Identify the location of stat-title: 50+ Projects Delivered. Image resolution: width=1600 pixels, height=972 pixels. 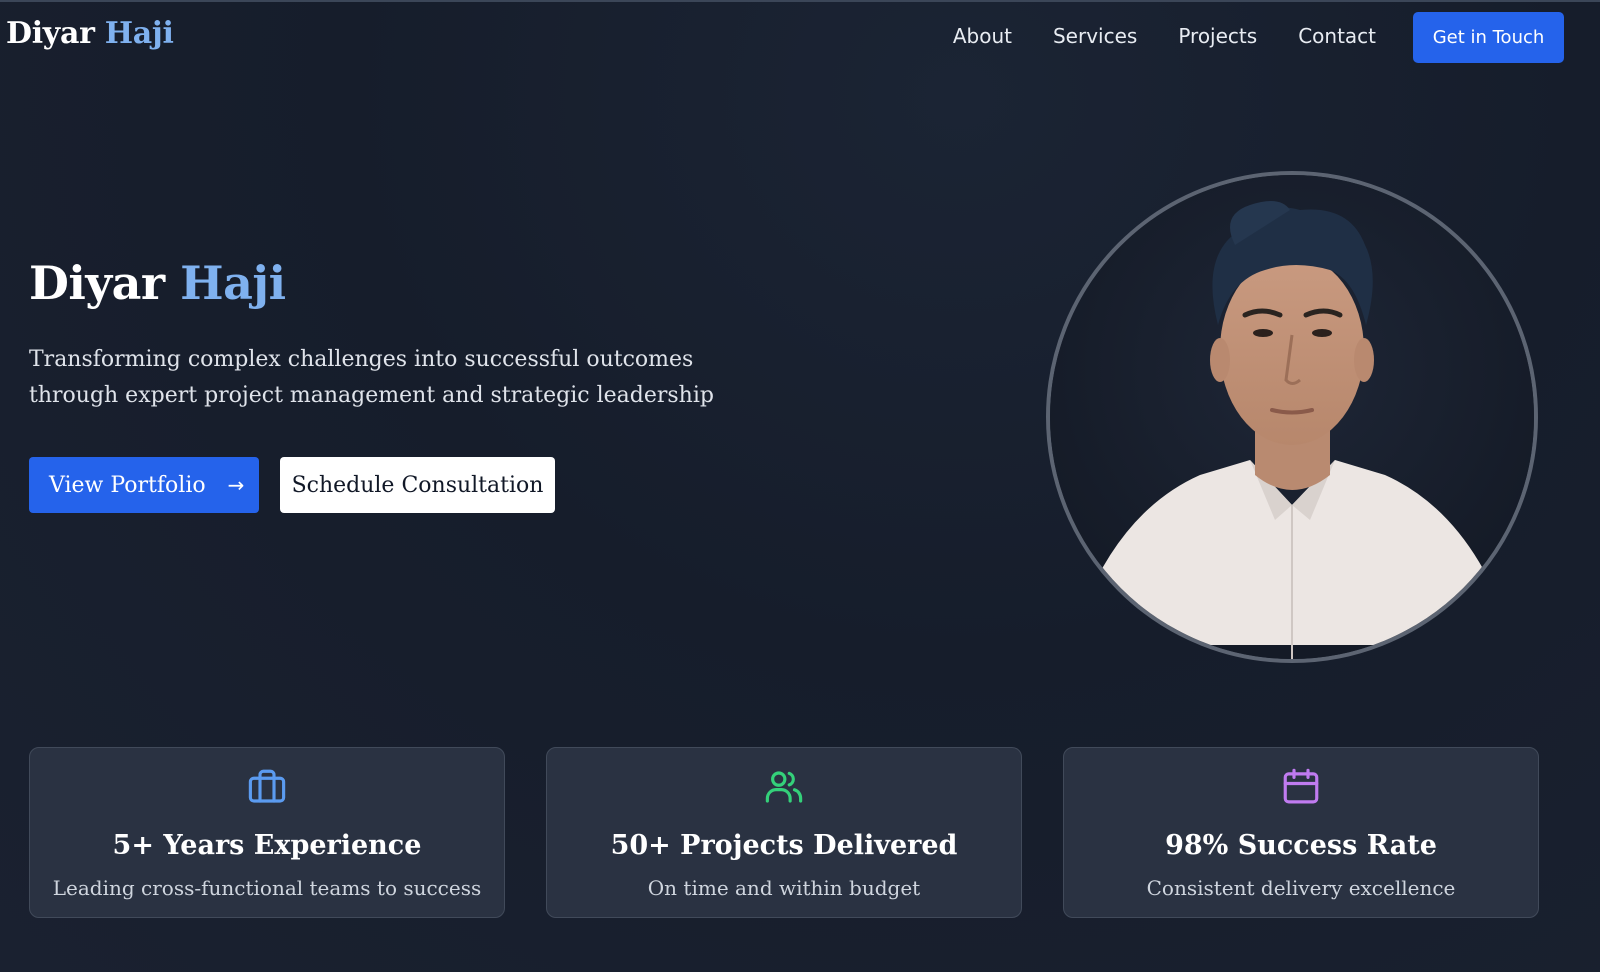
(784, 845).